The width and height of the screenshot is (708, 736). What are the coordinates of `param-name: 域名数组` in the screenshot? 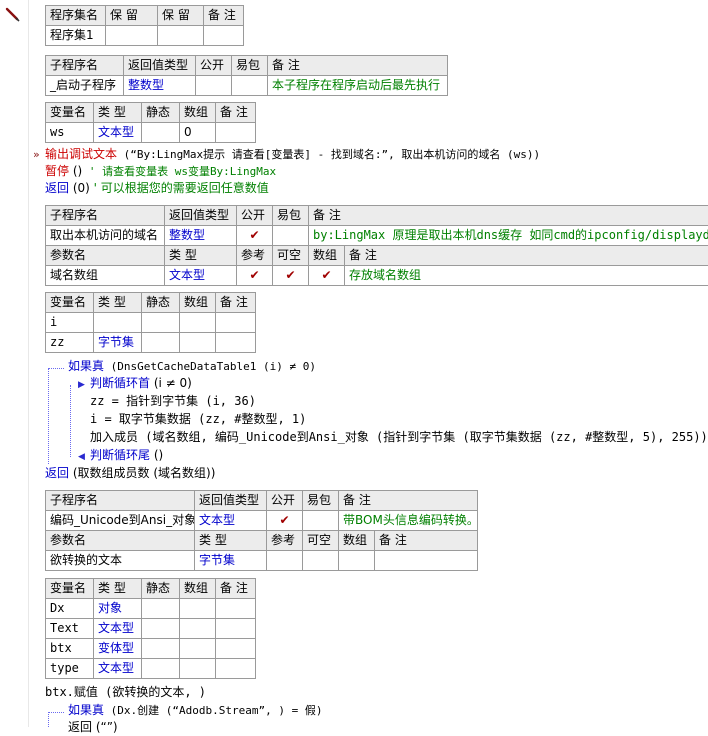 It's located at (105, 276).